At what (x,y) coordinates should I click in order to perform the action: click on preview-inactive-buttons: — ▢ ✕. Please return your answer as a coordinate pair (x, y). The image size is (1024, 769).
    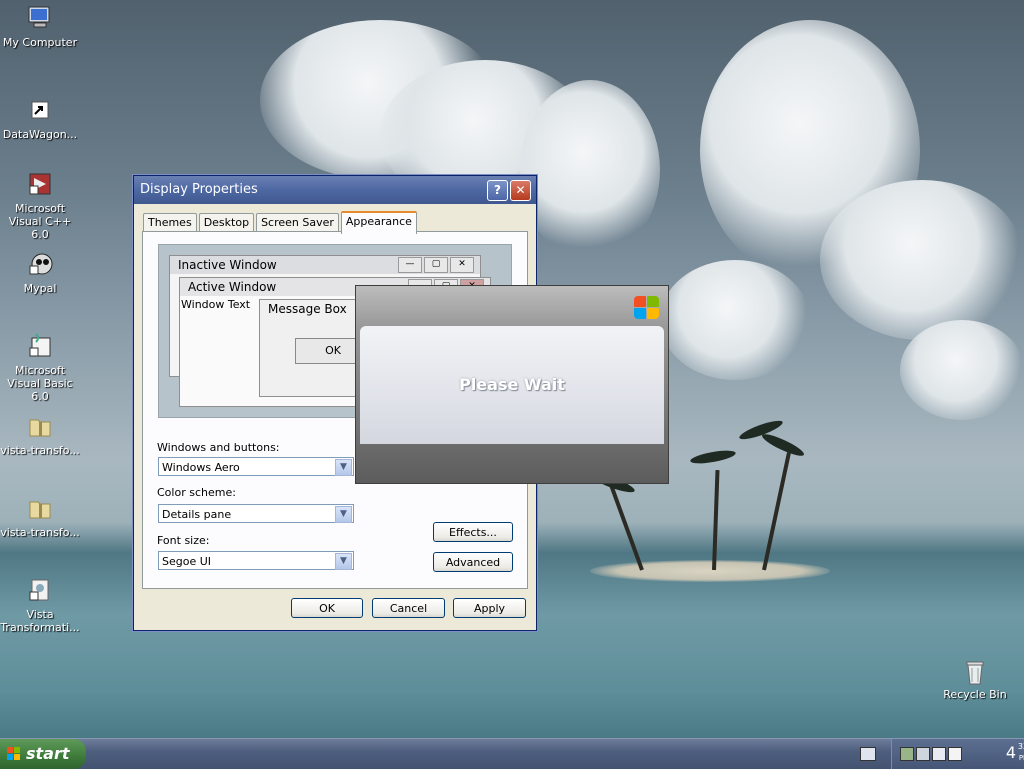
    Looking at the image, I should click on (435, 265).